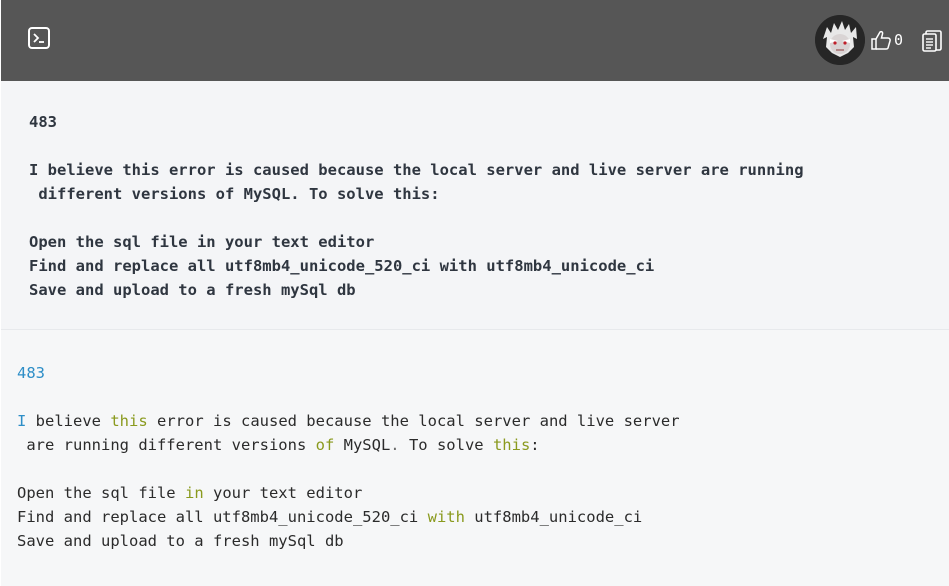  What do you see at coordinates (362, 445) in the screenshot?
I see `token: MySQL` at bounding box center [362, 445].